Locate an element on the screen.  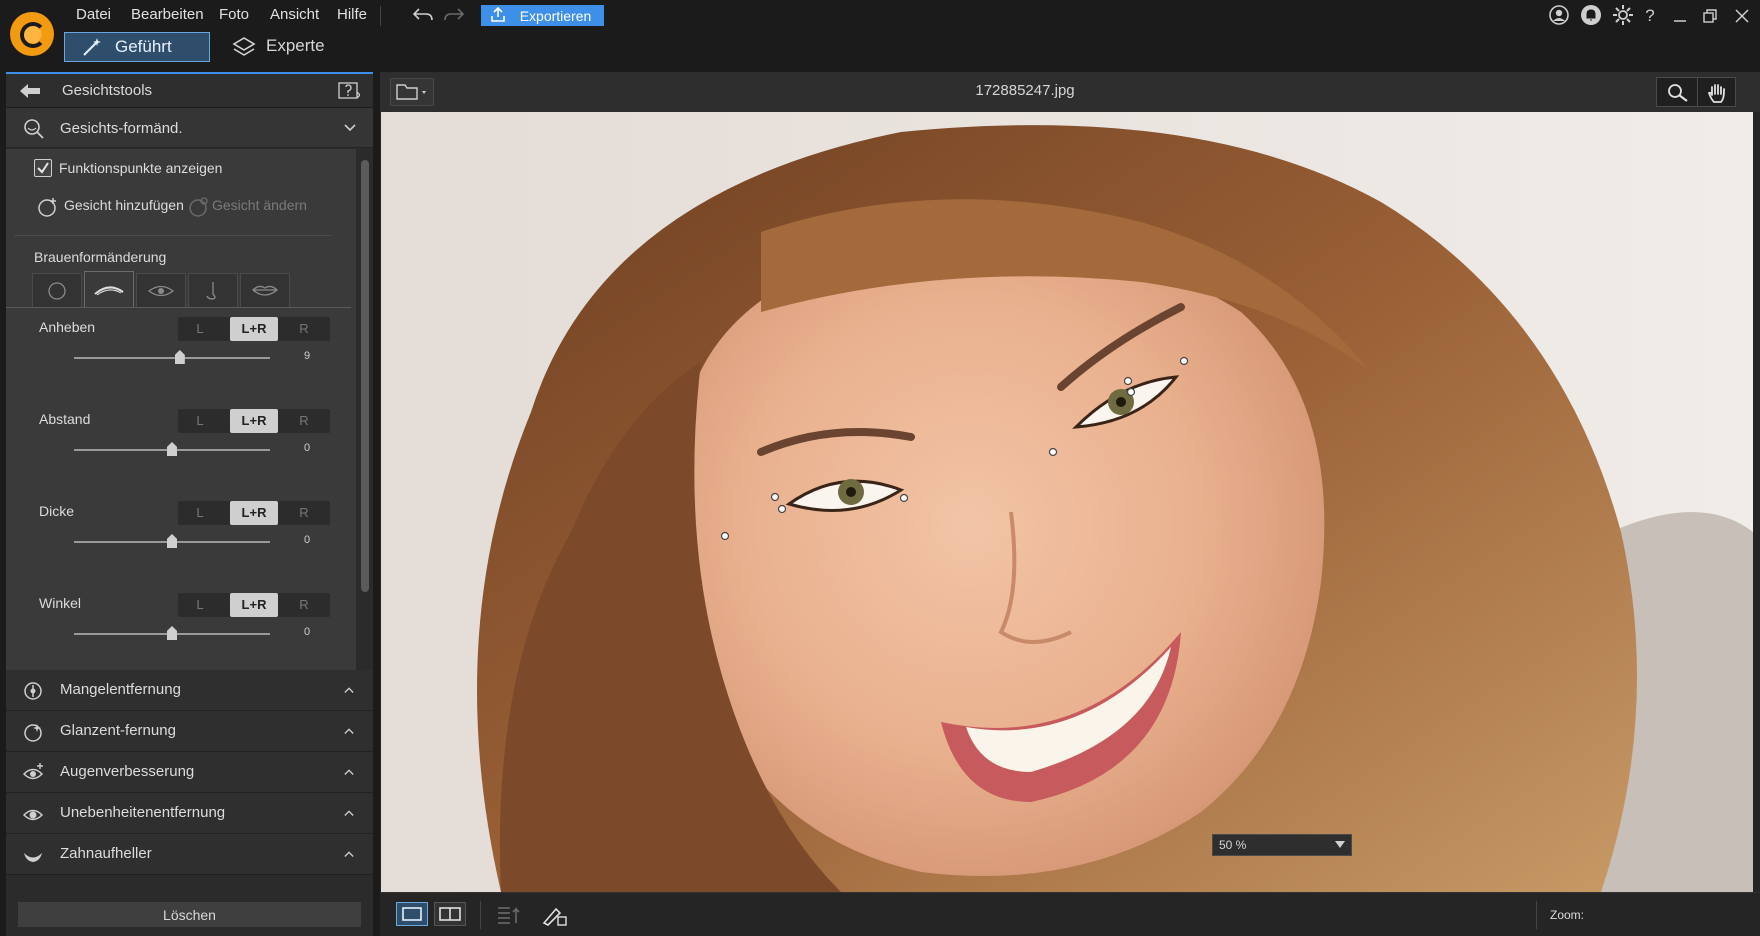
slider-label: Winkel is located at coordinates (60, 603).